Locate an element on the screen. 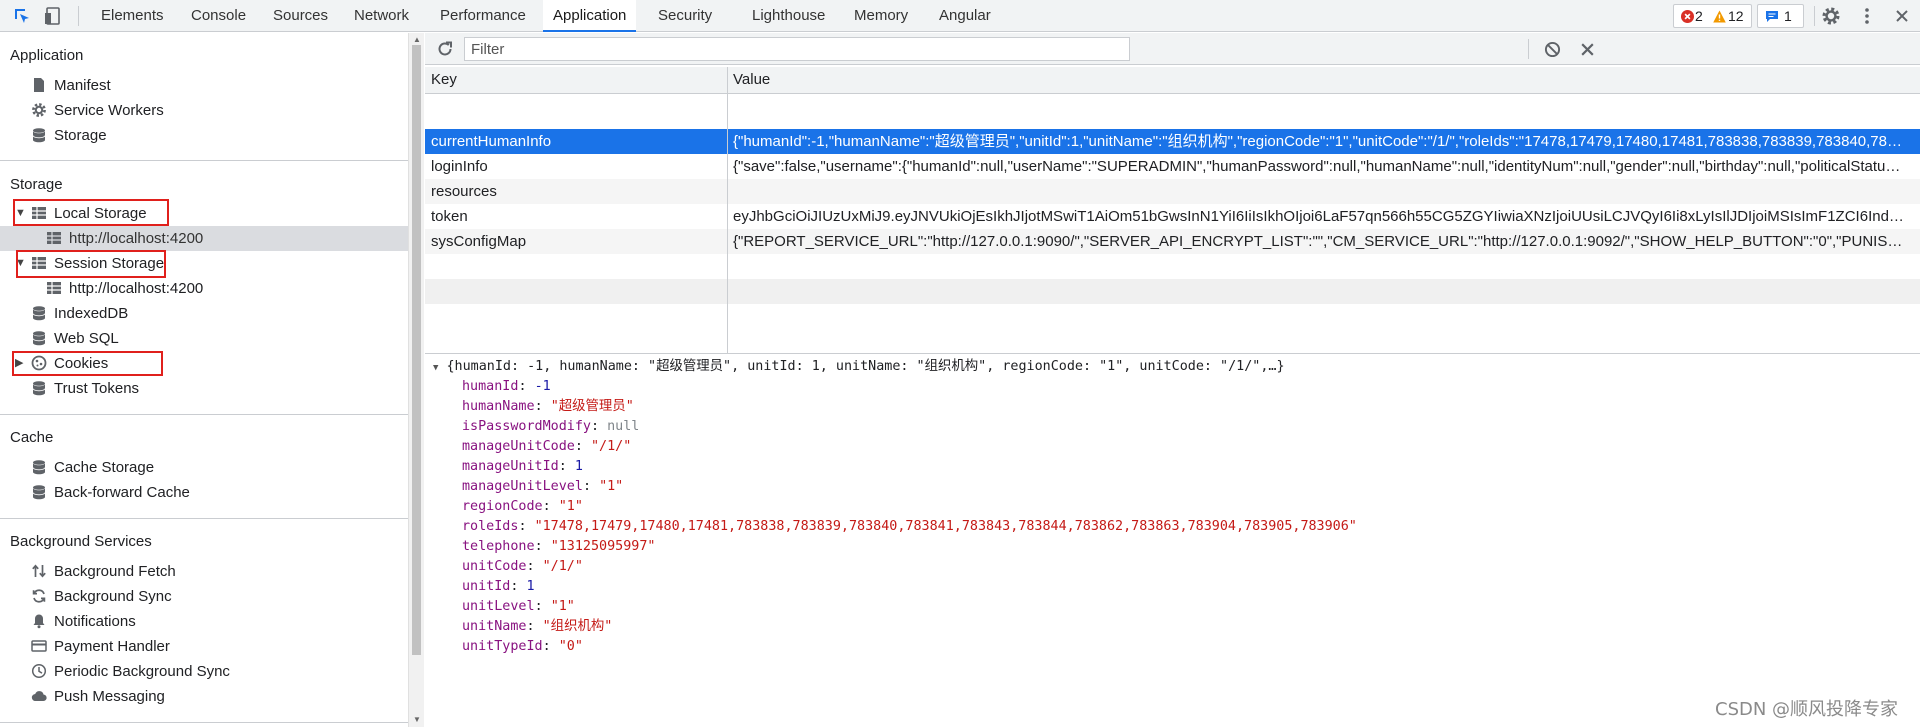 This screenshot has width=1920, height=727. sidebar-item-storage: Storage is located at coordinates (204, 135).